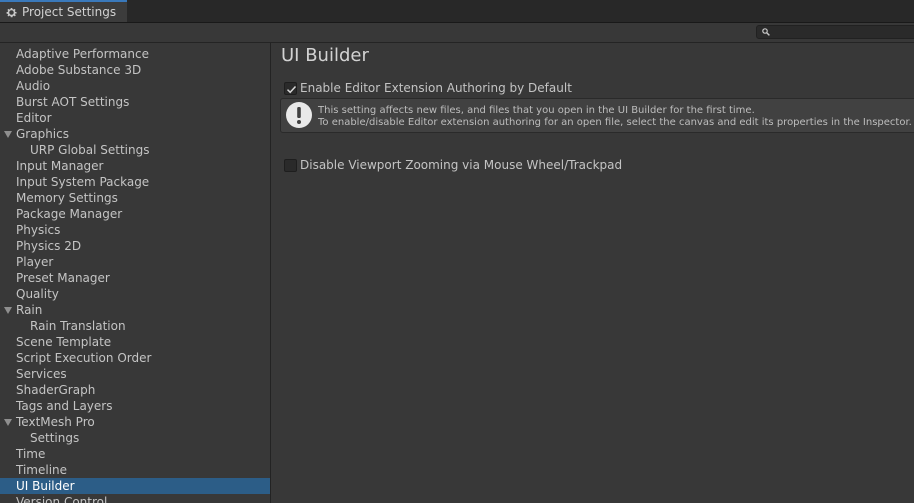 The image size is (914, 503). I want to click on sidebar-item: TextMesh Pro, so click(135, 422).